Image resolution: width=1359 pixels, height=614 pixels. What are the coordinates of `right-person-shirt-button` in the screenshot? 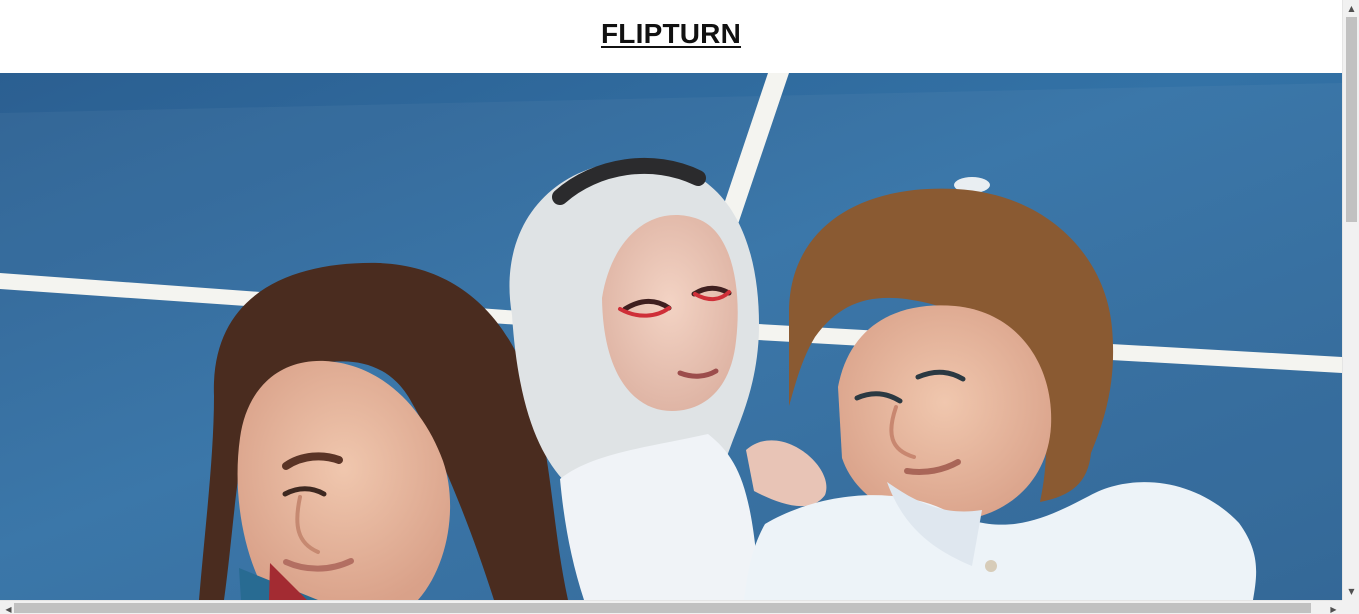 It's located at (991, 566).